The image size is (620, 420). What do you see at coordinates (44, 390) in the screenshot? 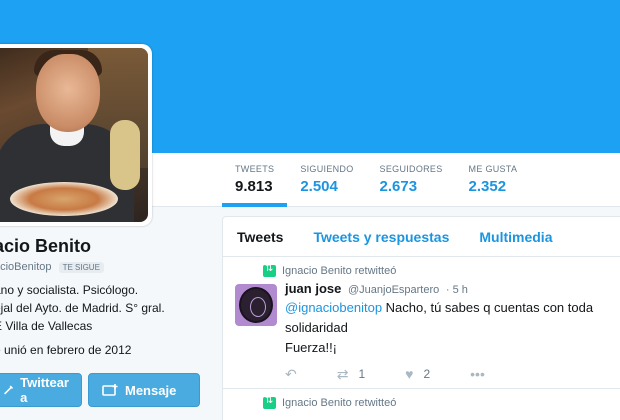
I see `tweet-to-label: Twittear a` at bounding box center [44, 390].